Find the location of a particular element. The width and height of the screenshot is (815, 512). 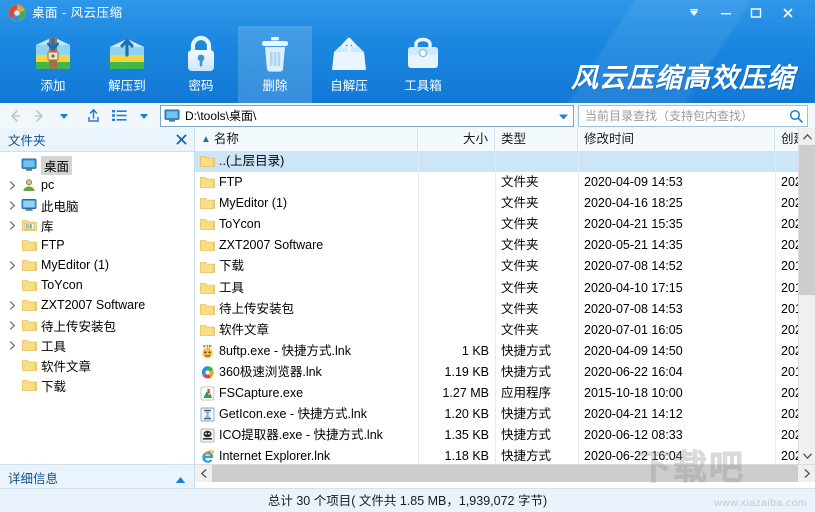

cell-name: FSCapture.exe is located at coordinates (306, 393).